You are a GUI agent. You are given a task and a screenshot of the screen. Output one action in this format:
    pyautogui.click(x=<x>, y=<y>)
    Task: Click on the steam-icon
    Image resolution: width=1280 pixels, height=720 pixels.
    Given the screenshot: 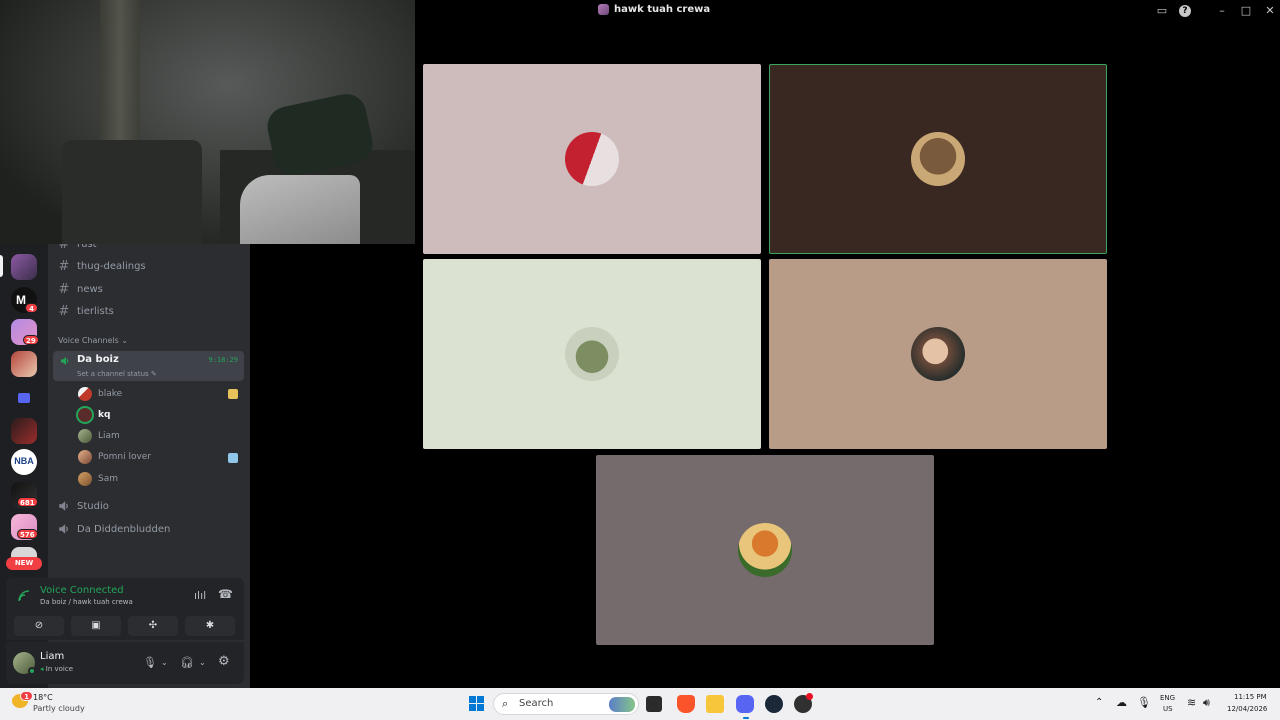 What is the action you would take?
    pyautogui.click(x=774, y=704)
    